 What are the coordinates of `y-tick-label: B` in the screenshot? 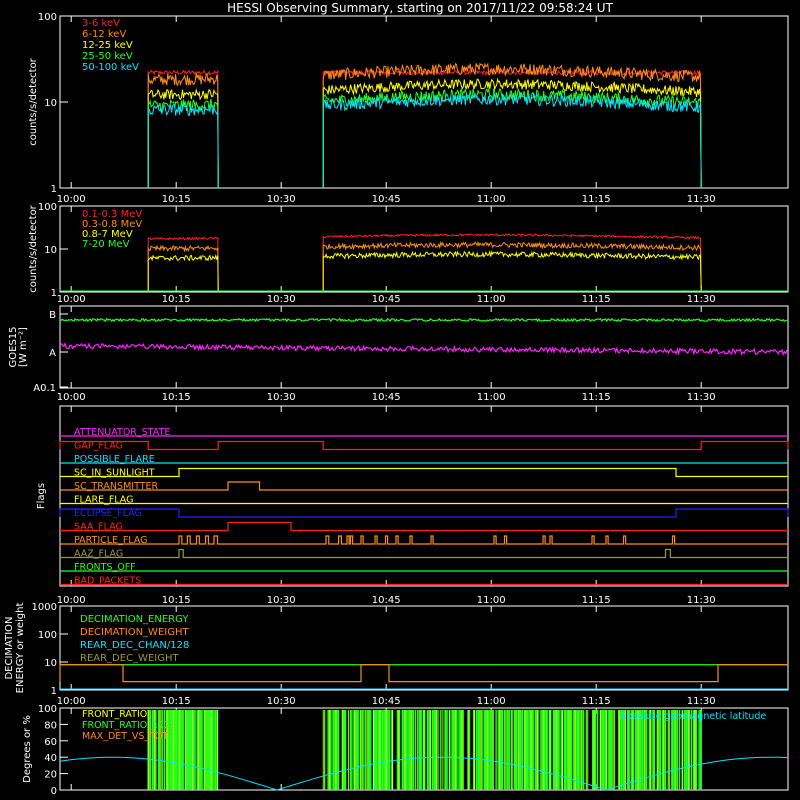 It's located at (52, 315).